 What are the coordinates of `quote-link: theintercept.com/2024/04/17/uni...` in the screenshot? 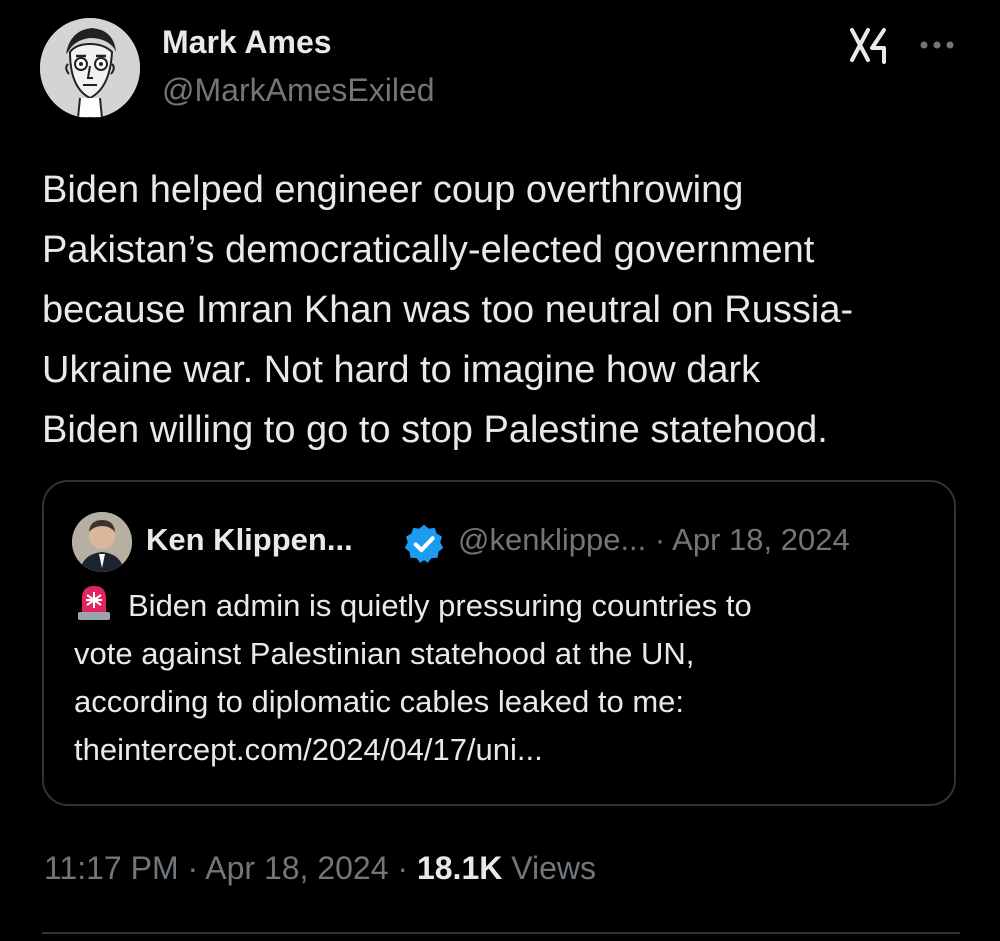 It's located at (504, 750).